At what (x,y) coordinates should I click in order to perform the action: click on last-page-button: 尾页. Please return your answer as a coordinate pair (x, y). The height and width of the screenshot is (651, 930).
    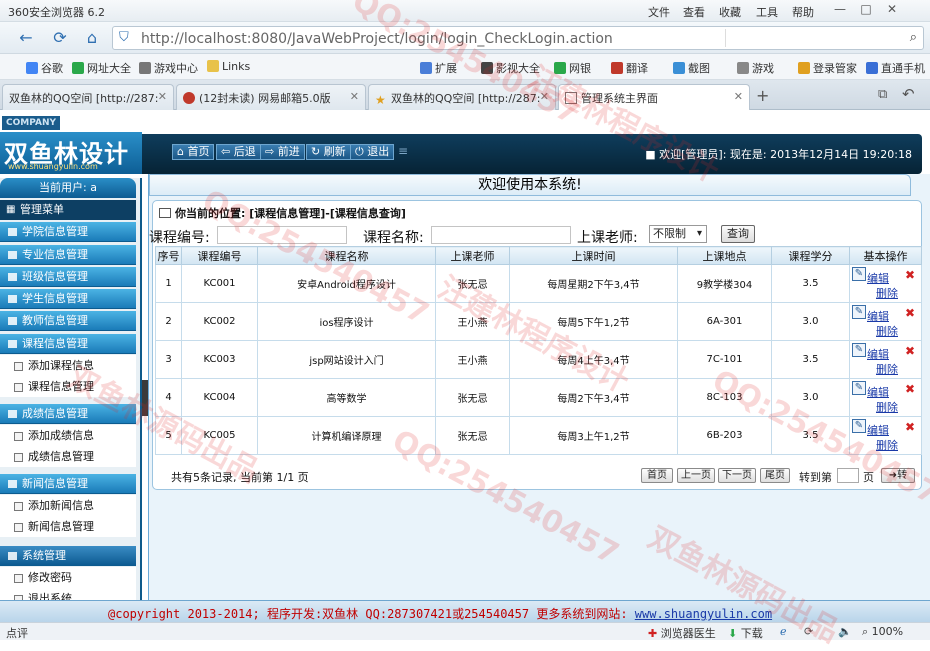
    Looking at the image, I should click on (775, 475).